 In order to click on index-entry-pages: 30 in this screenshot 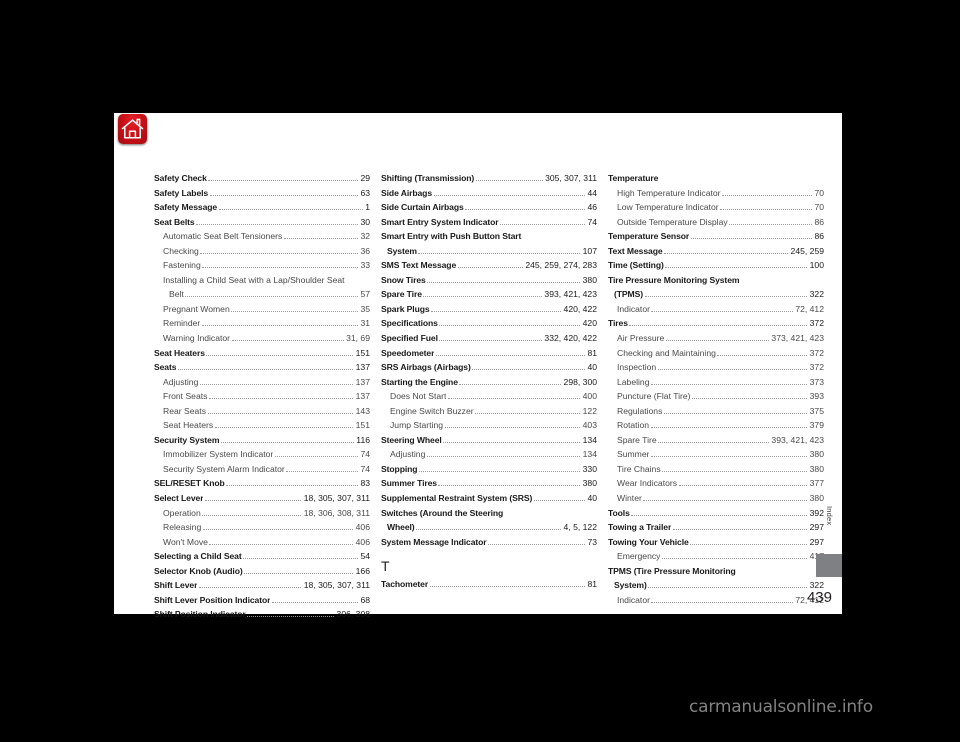, I will do `click(365, 221)`.